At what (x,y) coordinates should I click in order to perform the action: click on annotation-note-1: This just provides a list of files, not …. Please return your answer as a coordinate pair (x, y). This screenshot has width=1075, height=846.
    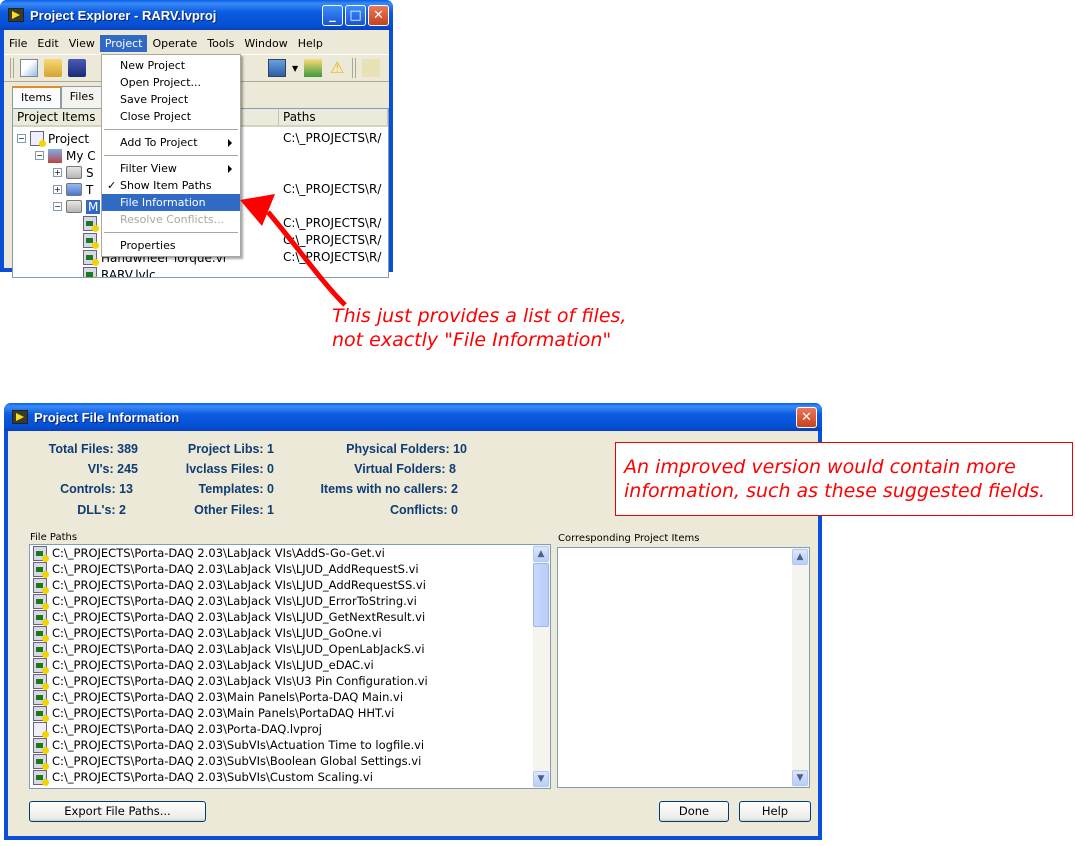
    Looking at the image, I should click on (479, 328).